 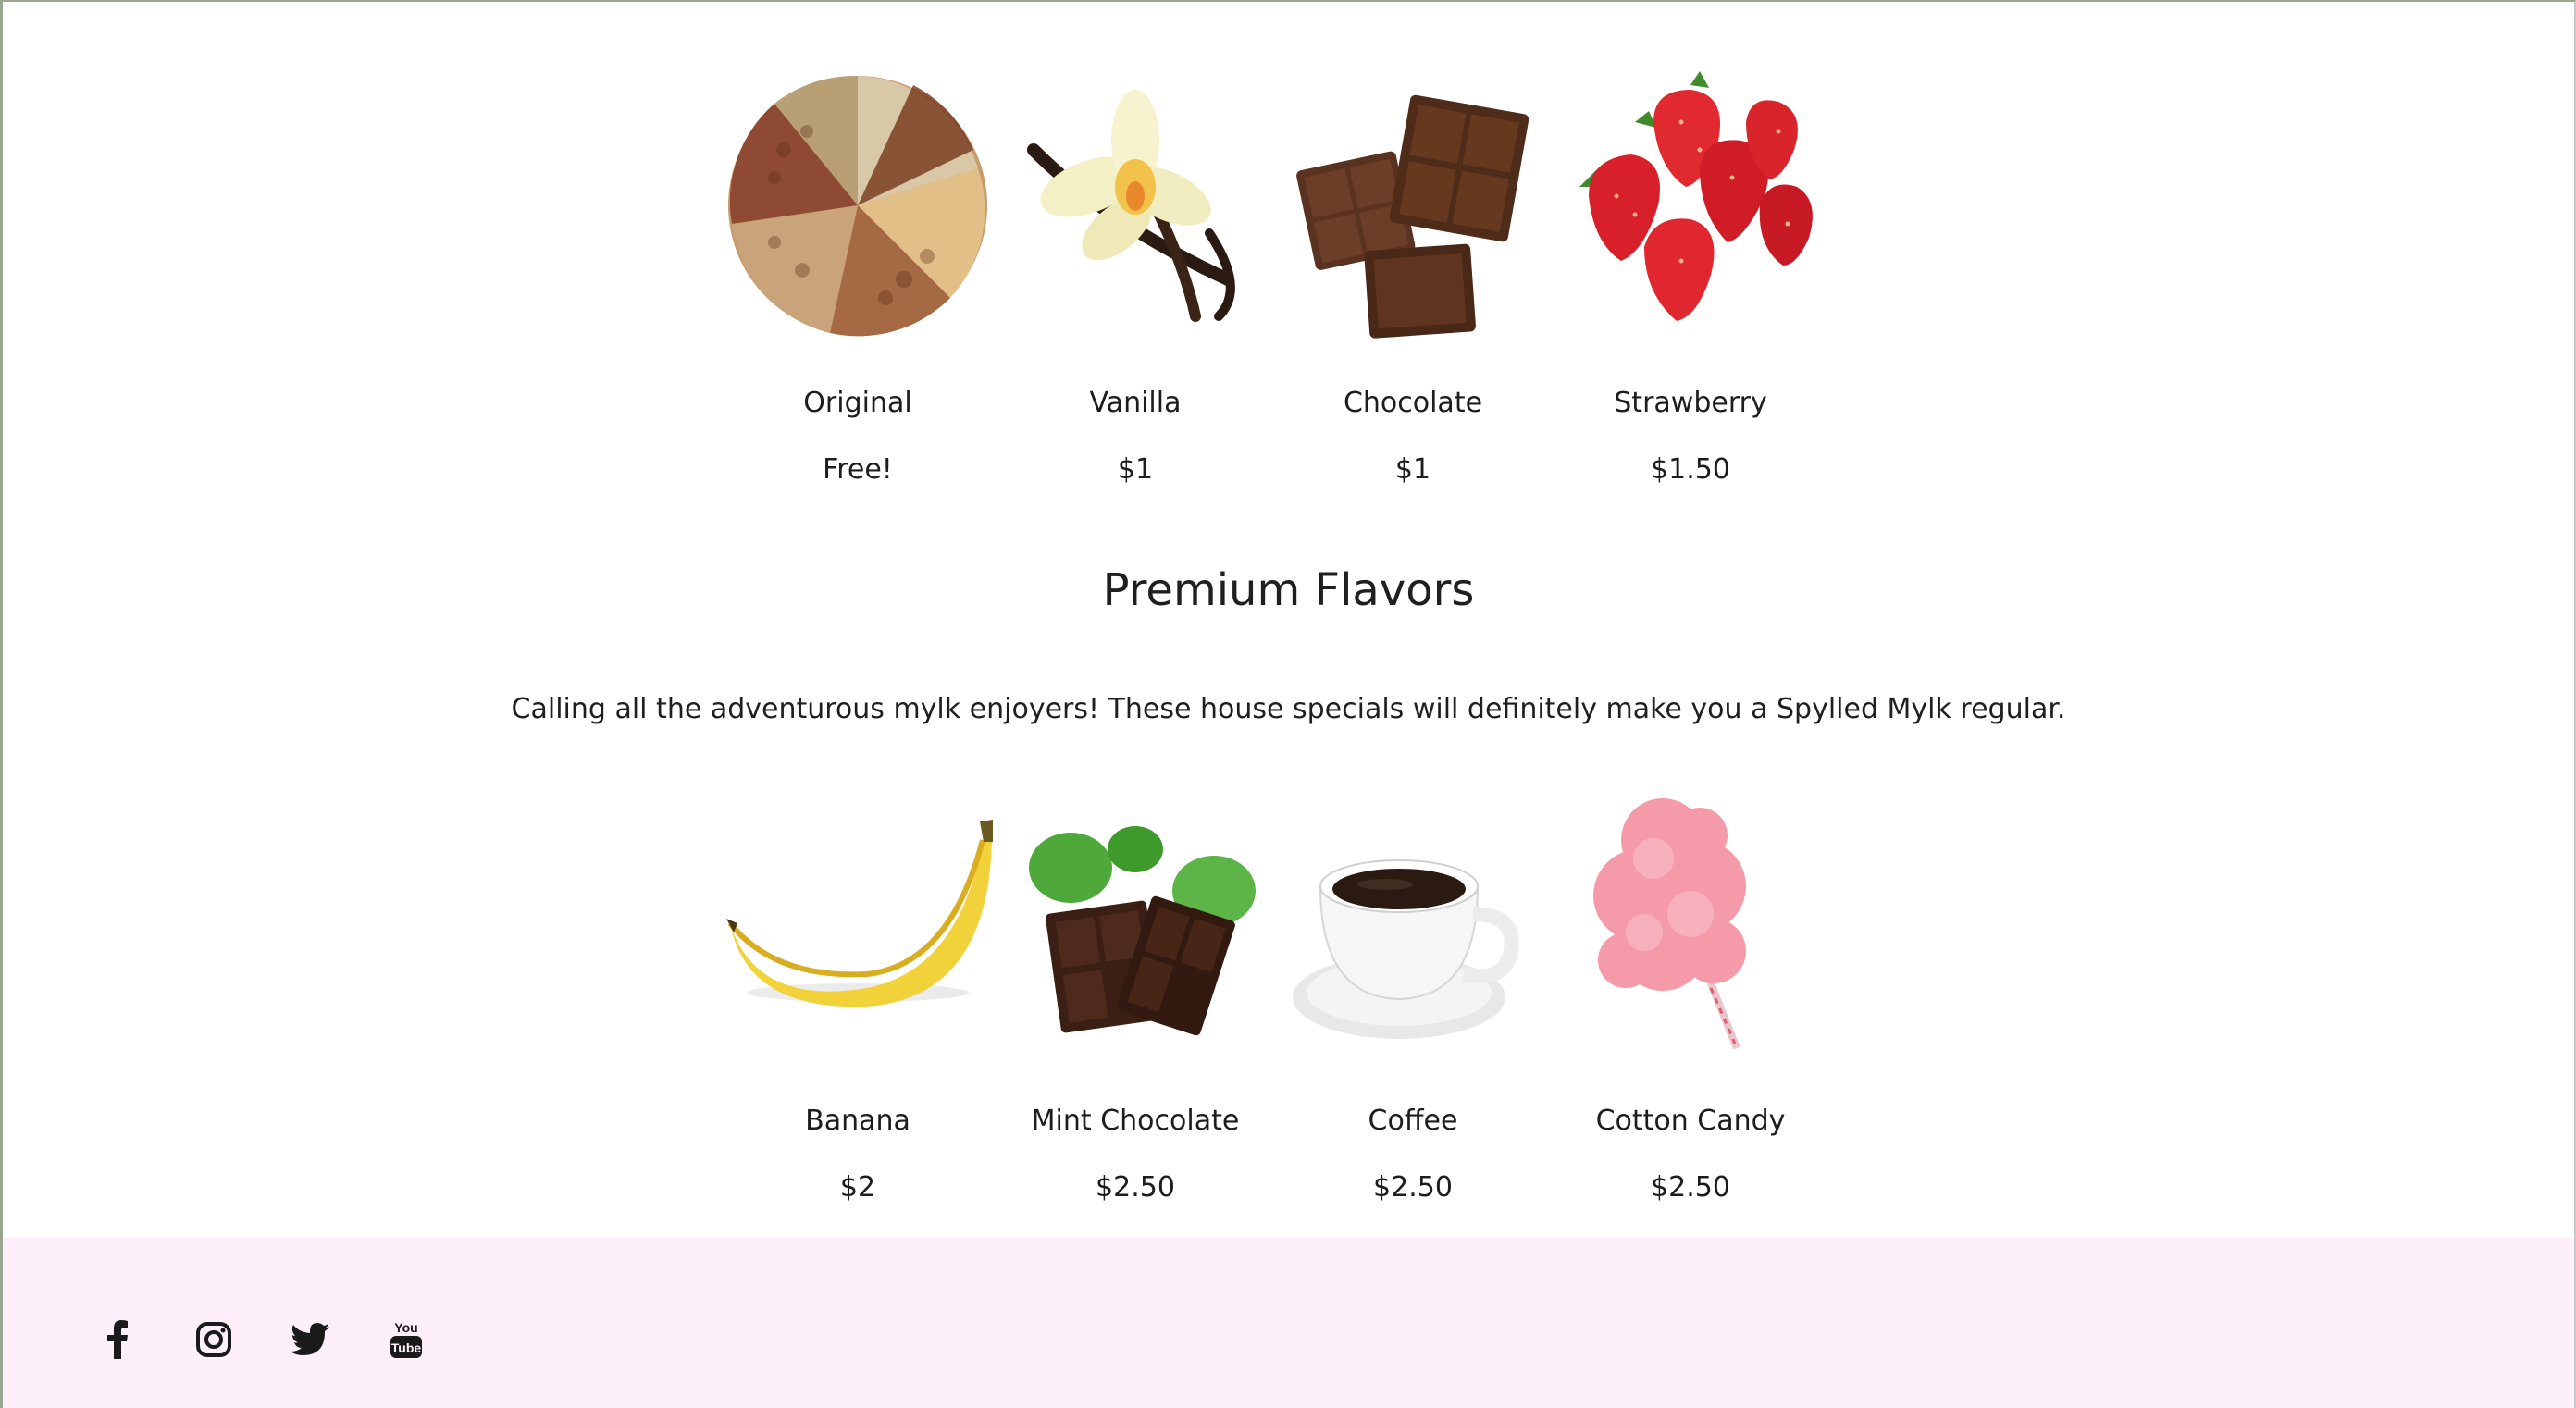 I want to click on svg-text: Tube, so click(x=407, y=1347).